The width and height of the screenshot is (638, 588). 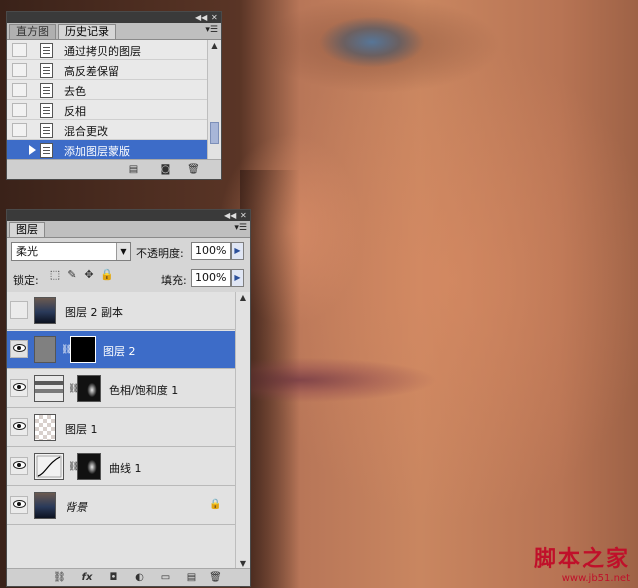 What do you see at coordinates (122, 506) in the screenshot?
I see `layer-row: 背景 🔒` at bounding box center [122, 506].